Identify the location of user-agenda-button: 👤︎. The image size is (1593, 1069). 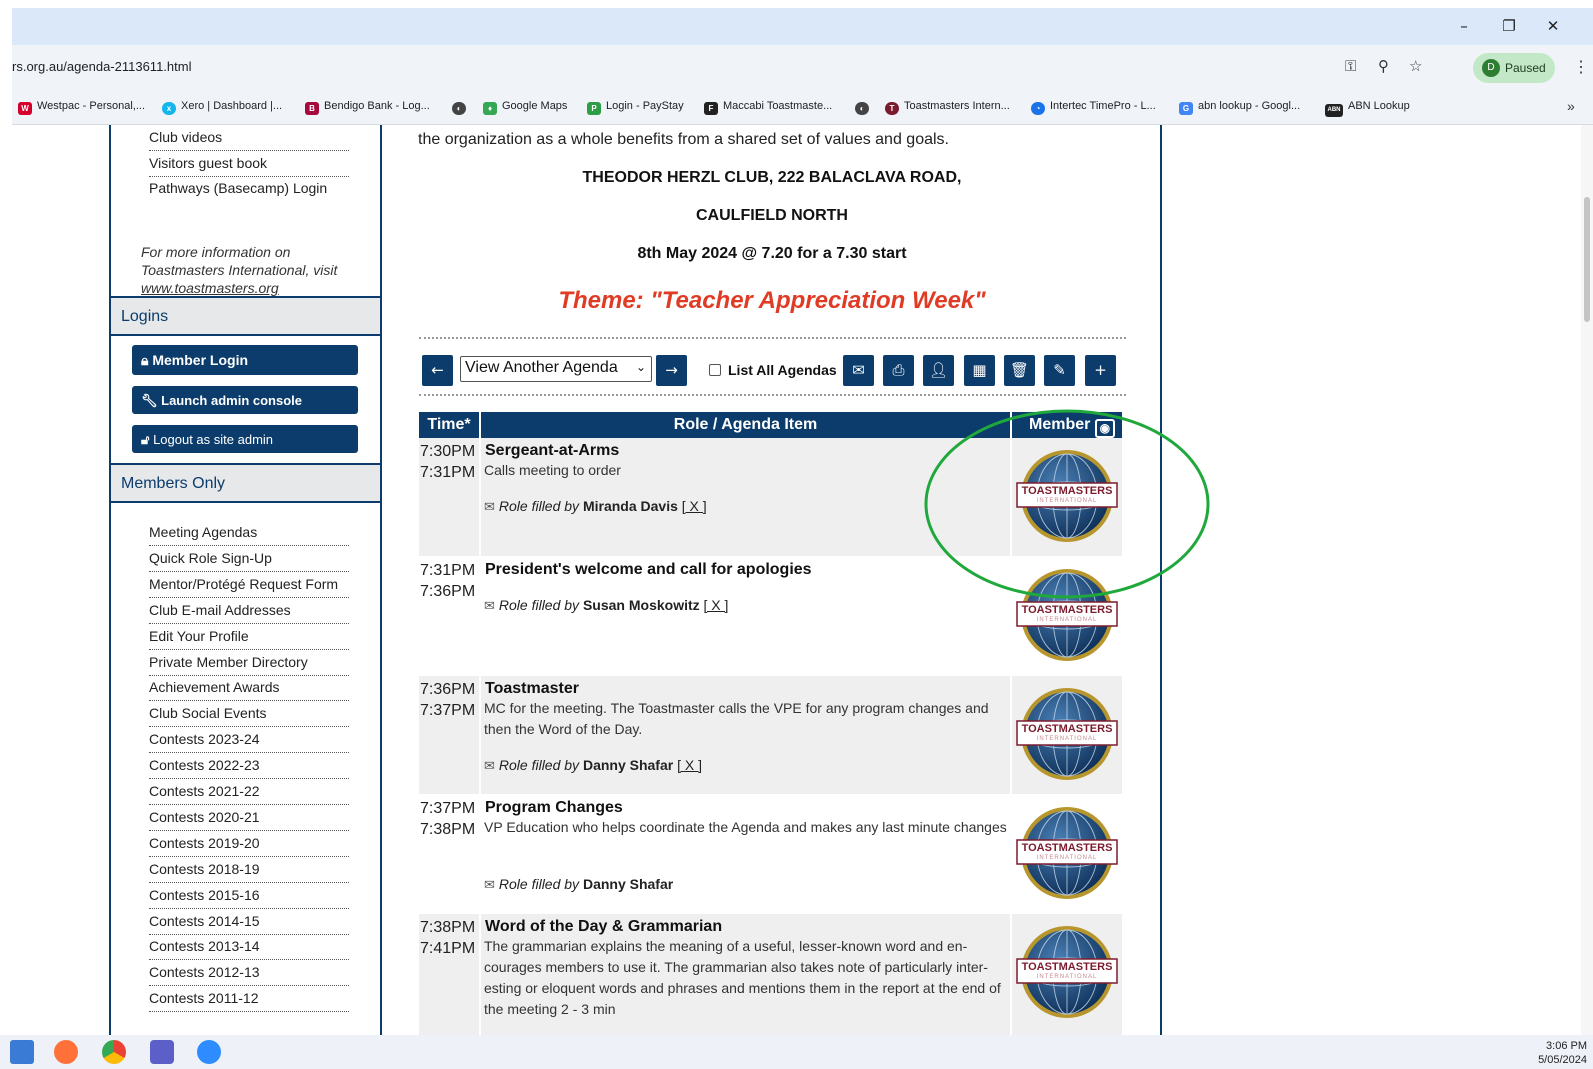
(938, 370).